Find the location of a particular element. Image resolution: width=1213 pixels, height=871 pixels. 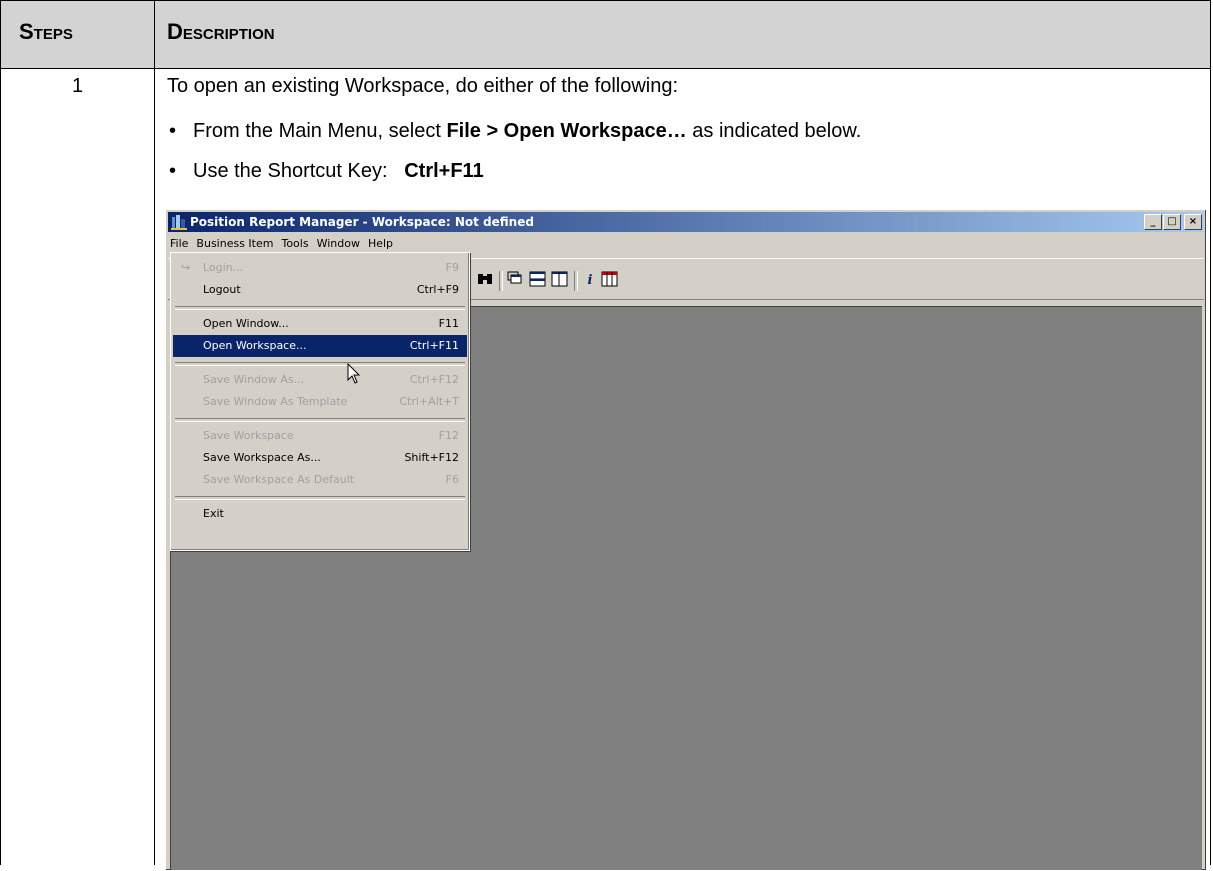

bullet1-pre: From the Main Menu, select is located at coordinates (320, 131).